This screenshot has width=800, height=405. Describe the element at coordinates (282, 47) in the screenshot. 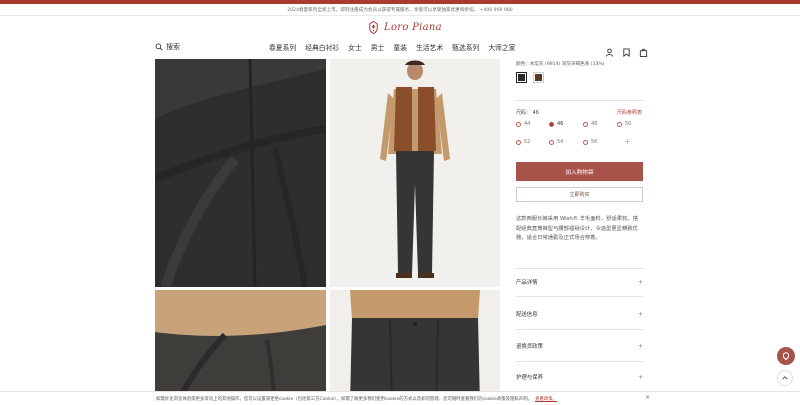

I see `nav-item-spring-summer: 春夏系列` at that location.